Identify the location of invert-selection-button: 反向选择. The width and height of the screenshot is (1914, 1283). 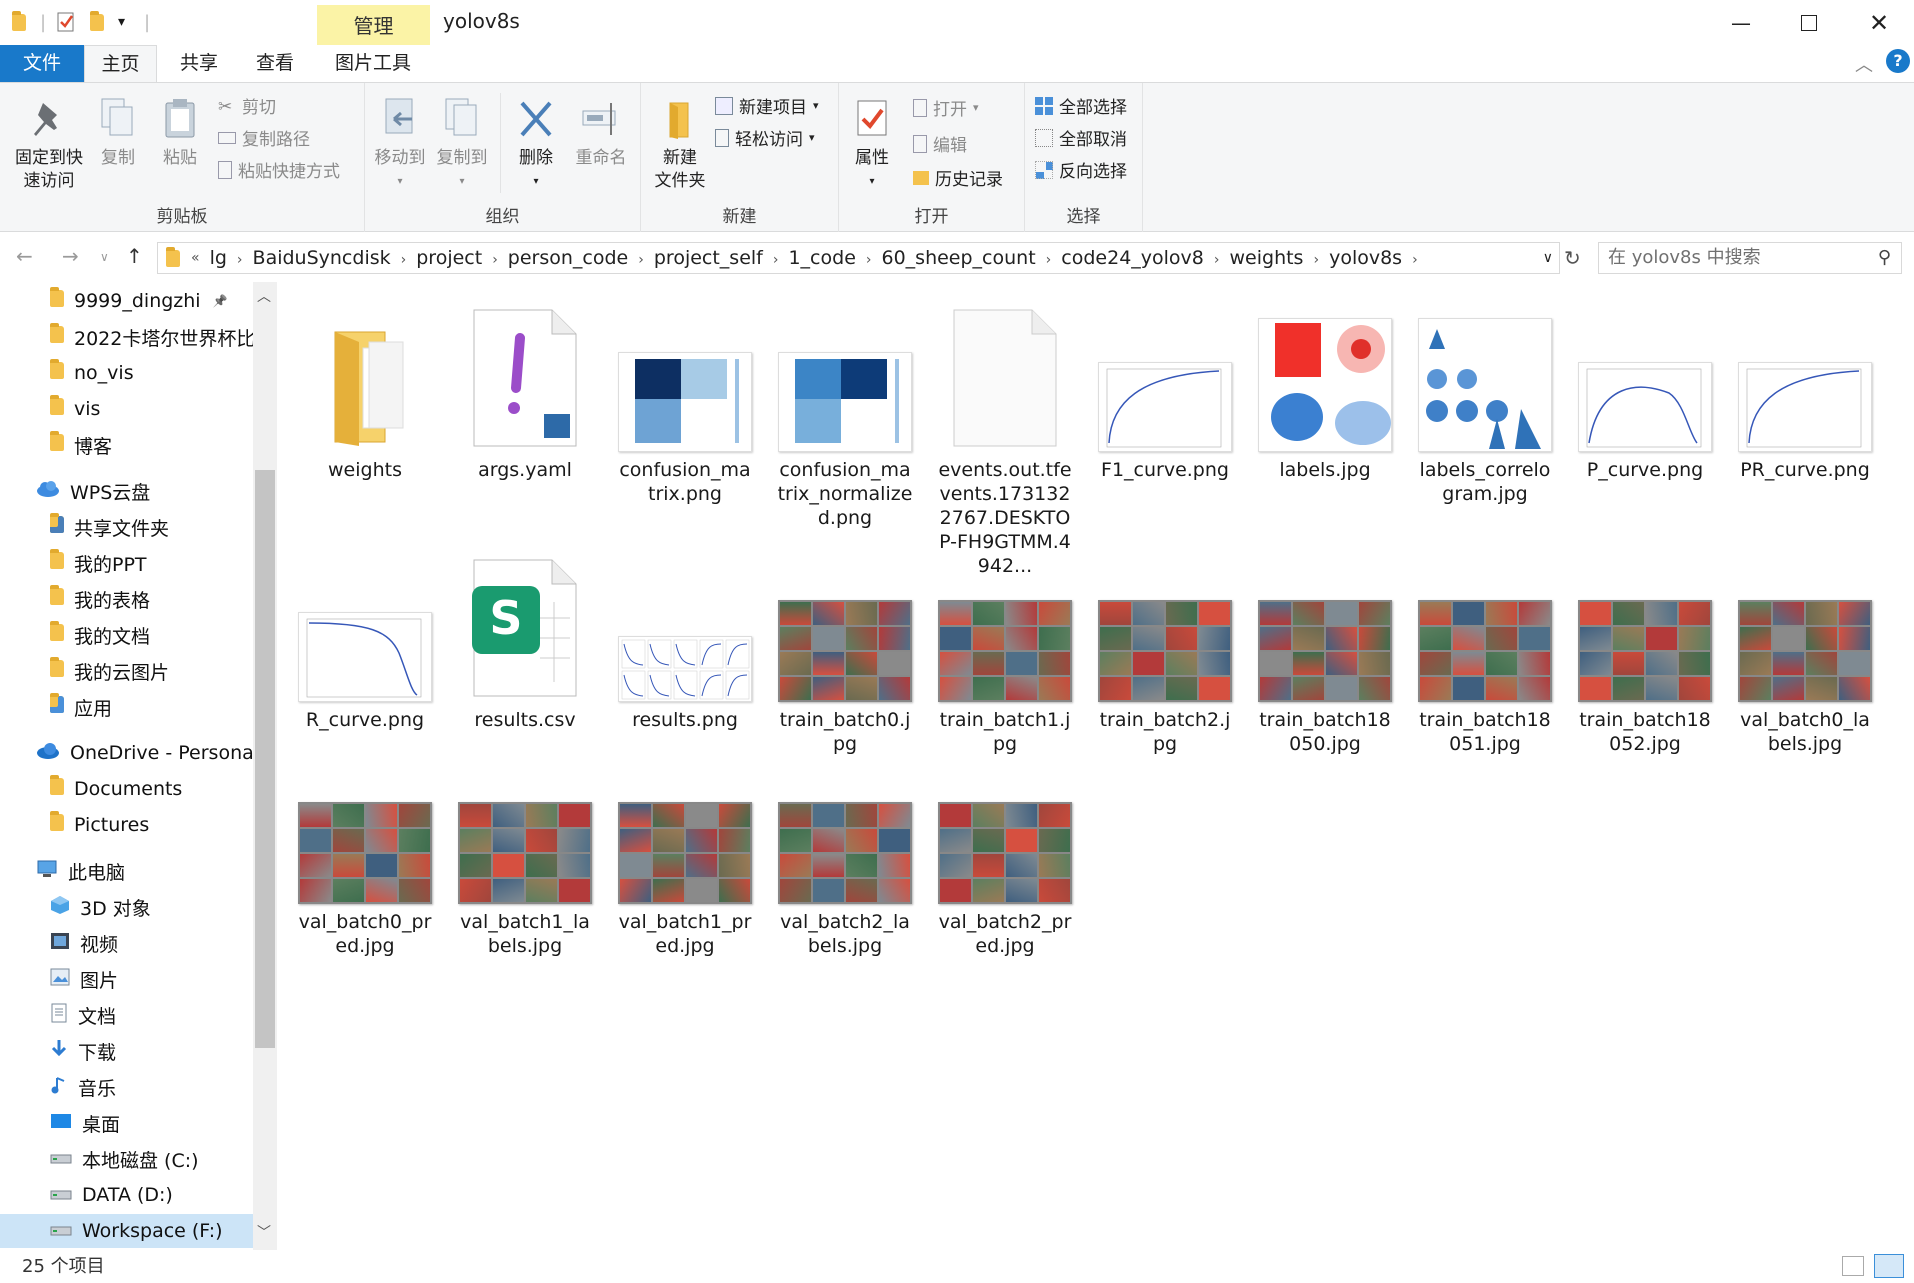
(1081, 169).